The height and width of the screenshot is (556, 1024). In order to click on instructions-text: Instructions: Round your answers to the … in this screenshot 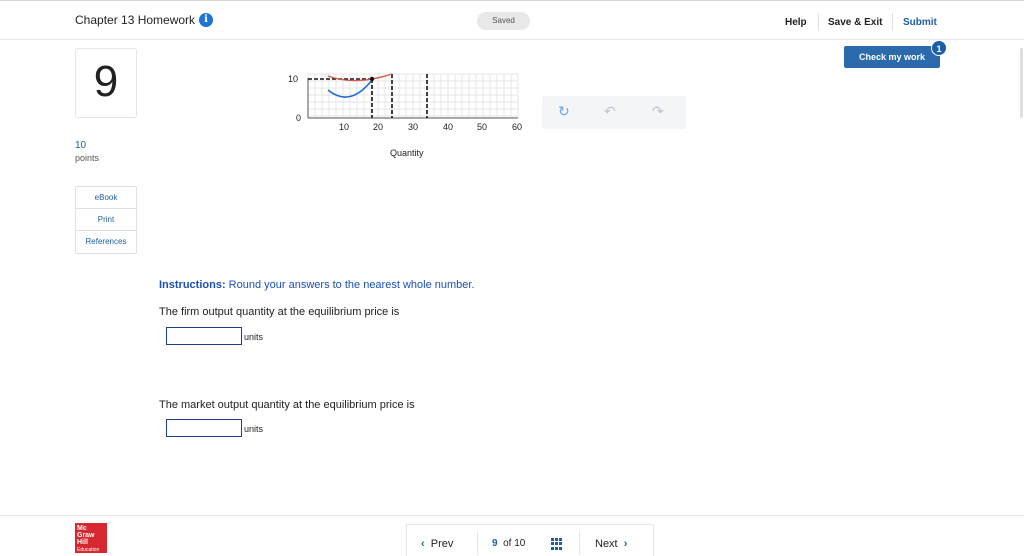, I will do `click(317, 285)`.